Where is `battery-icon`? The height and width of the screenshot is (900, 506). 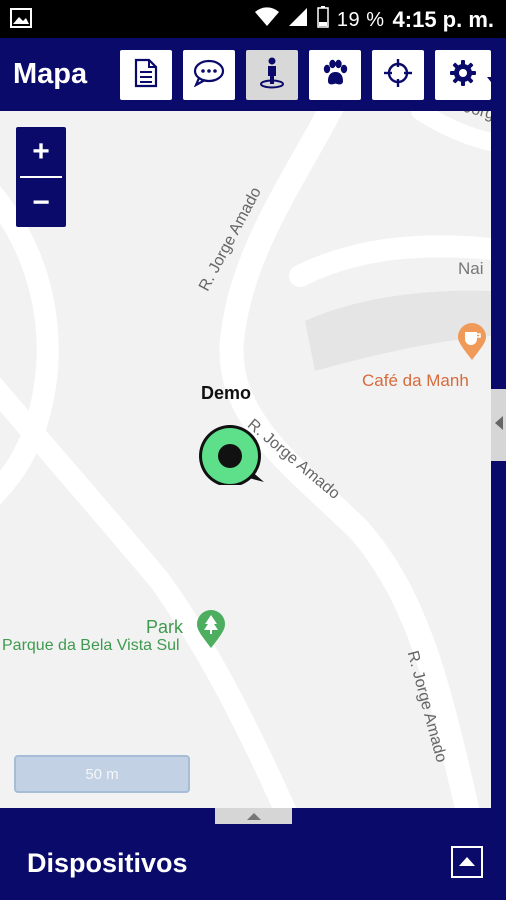 battery-icon is located at coordinates (323, 20).